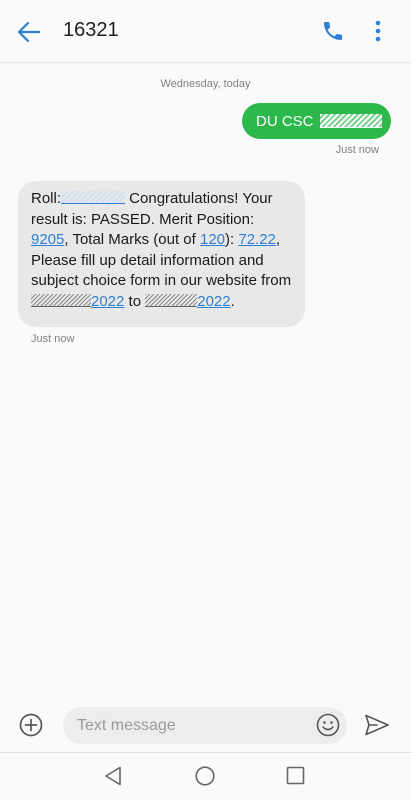 Image resolution: width=411 pixels, height=800 pixels. What do you see at coordinates (135, 301) in the screenshot?
I see `message-text-5: to` at bounding box center [135, 301].